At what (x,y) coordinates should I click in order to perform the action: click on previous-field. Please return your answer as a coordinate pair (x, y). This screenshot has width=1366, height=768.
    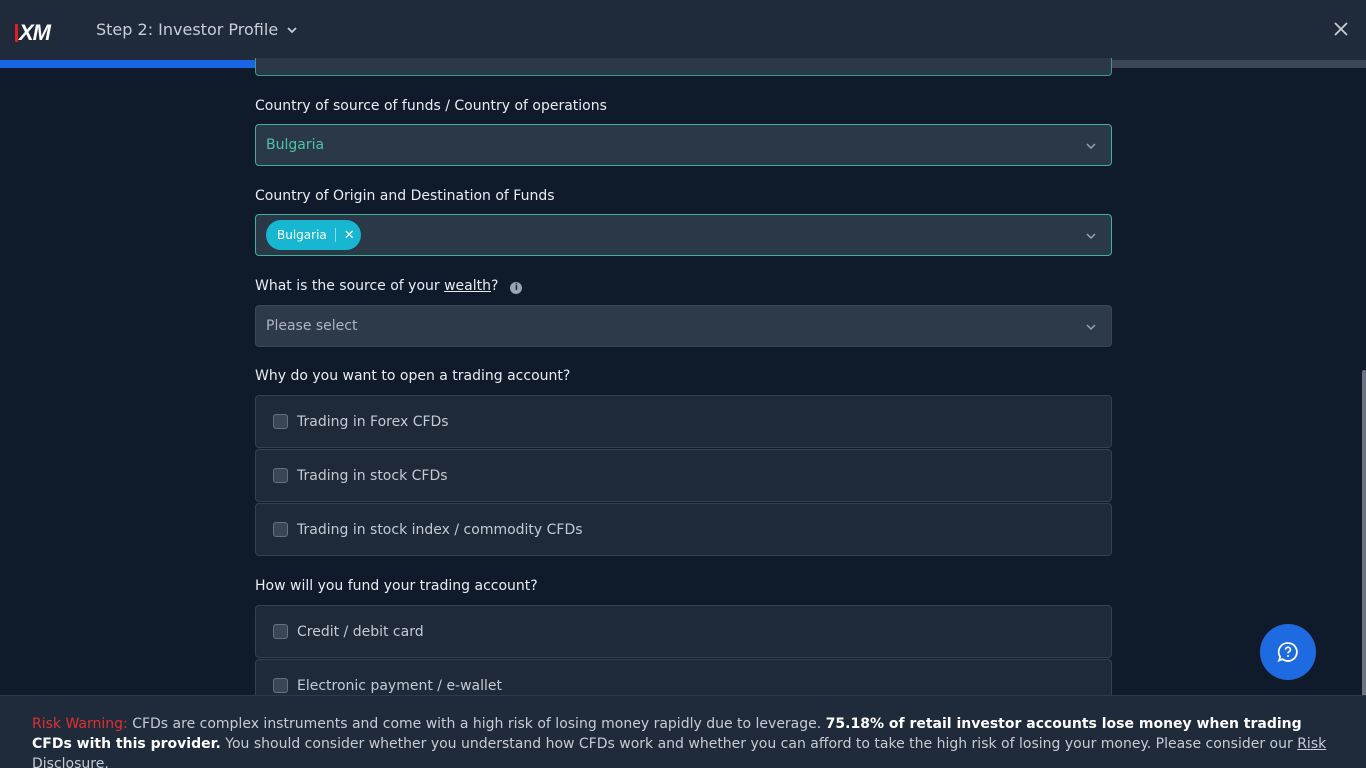
    Looking at the image, I should click on (683, 67).